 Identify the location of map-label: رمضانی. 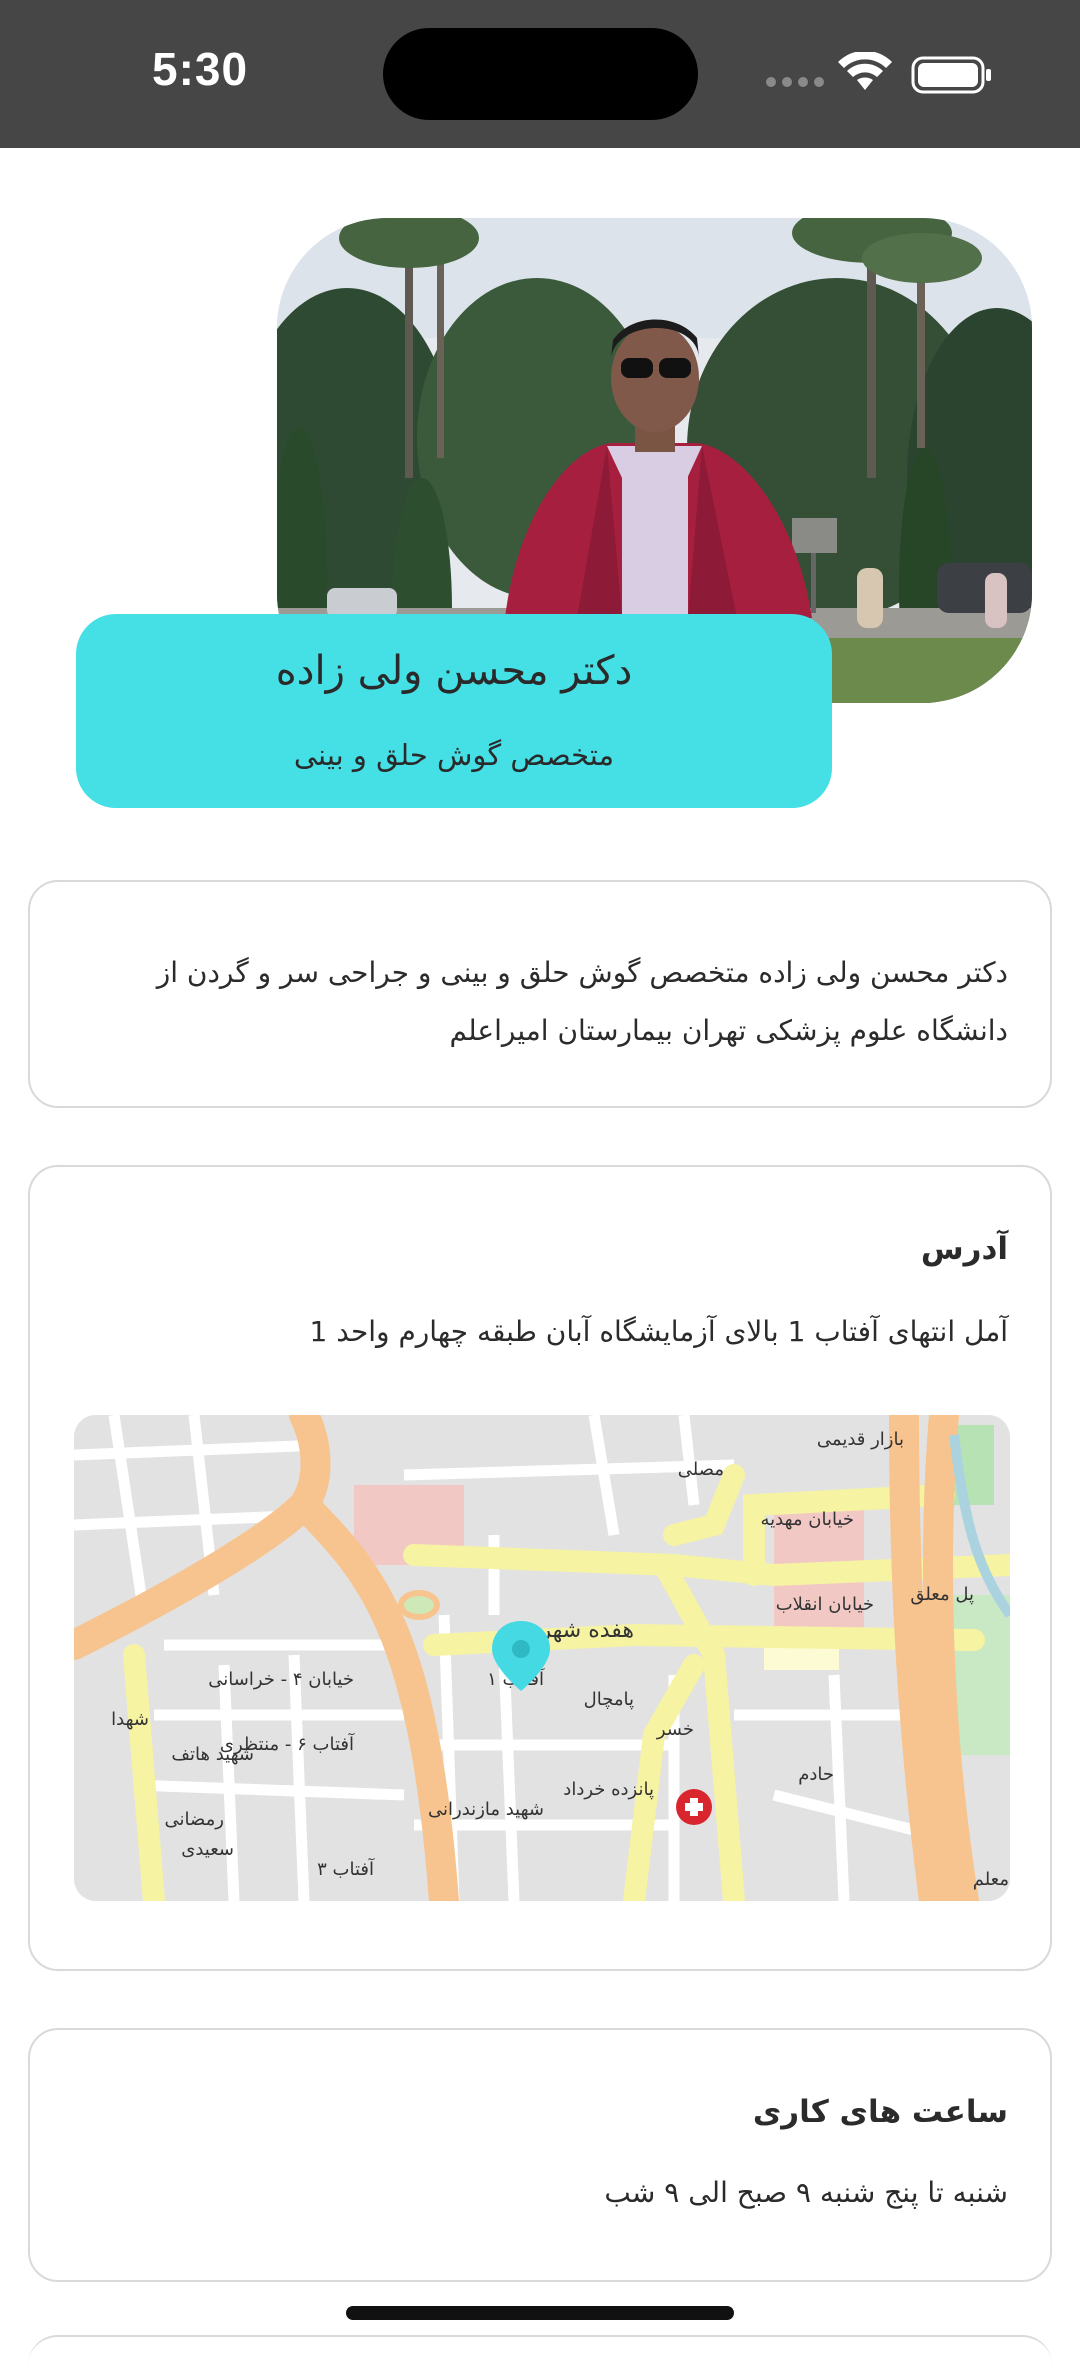
(194, 1819).